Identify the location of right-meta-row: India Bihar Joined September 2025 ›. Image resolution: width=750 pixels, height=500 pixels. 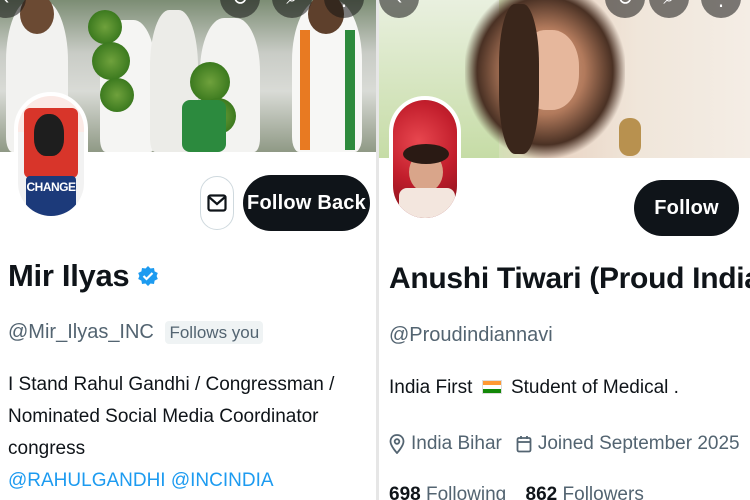
(569, 444).